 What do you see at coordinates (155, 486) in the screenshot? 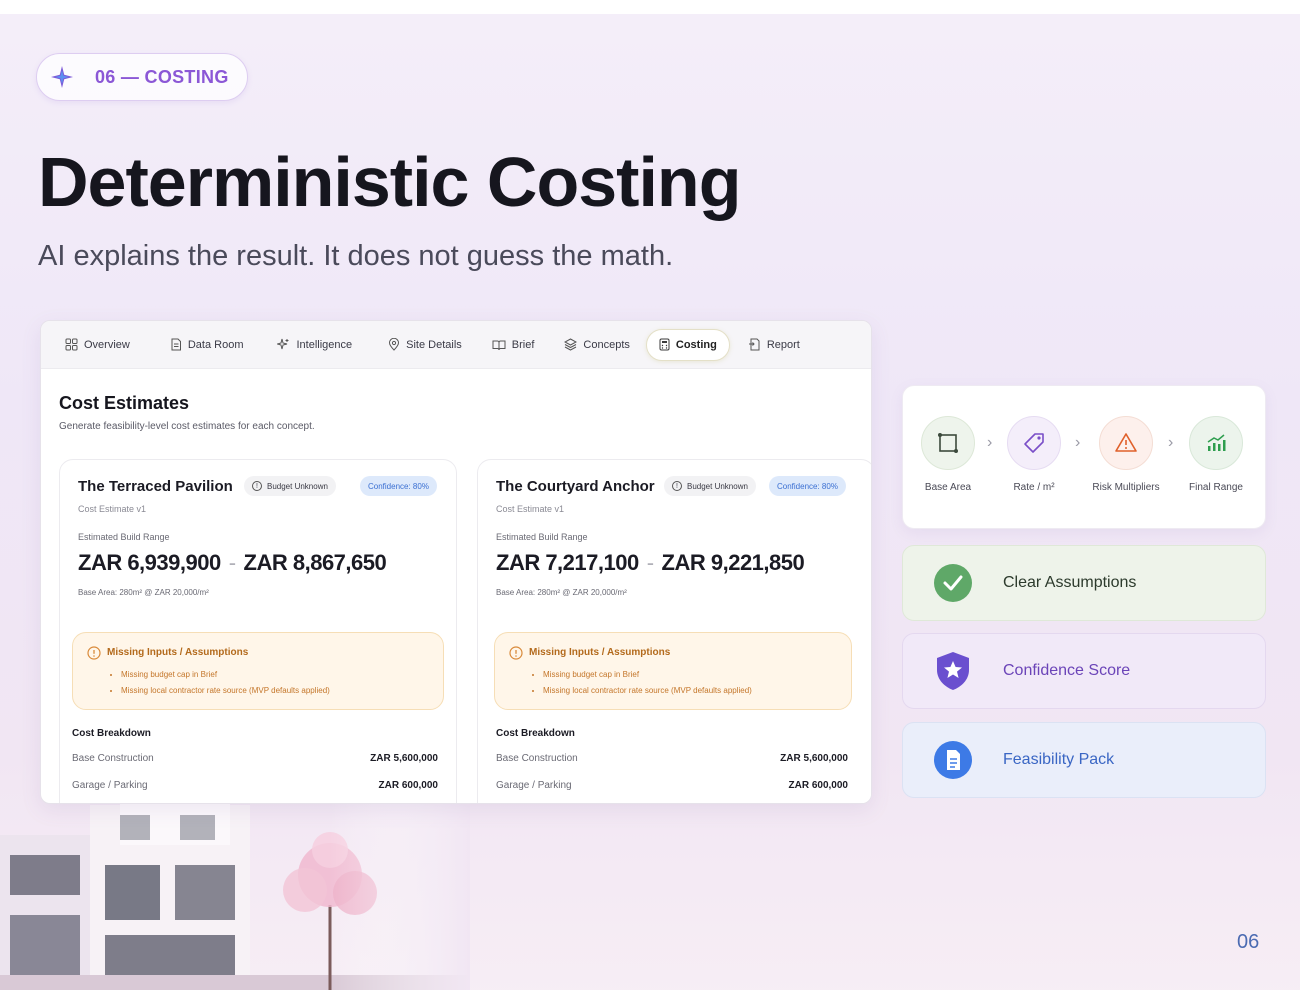
I see `concept-name: The Terraced Pavilion` at bounding box center [155, 486].